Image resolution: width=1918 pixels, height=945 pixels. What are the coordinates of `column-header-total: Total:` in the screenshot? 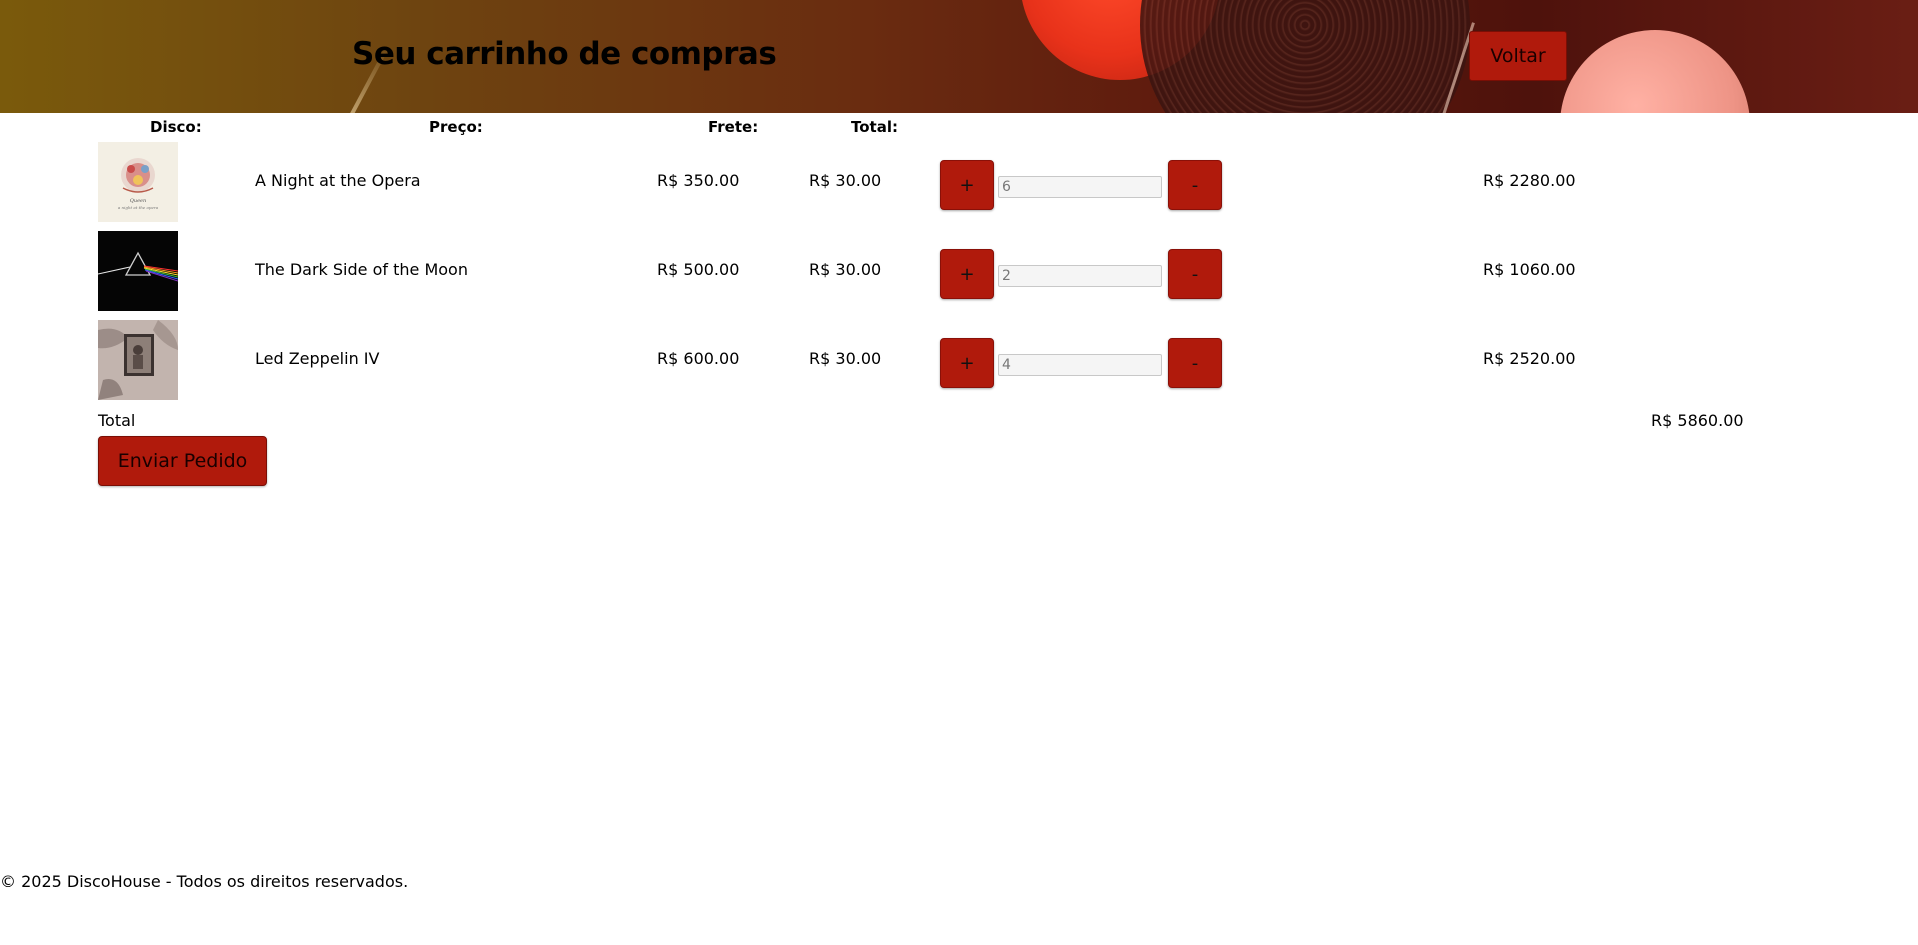 It's located at (874, 127).